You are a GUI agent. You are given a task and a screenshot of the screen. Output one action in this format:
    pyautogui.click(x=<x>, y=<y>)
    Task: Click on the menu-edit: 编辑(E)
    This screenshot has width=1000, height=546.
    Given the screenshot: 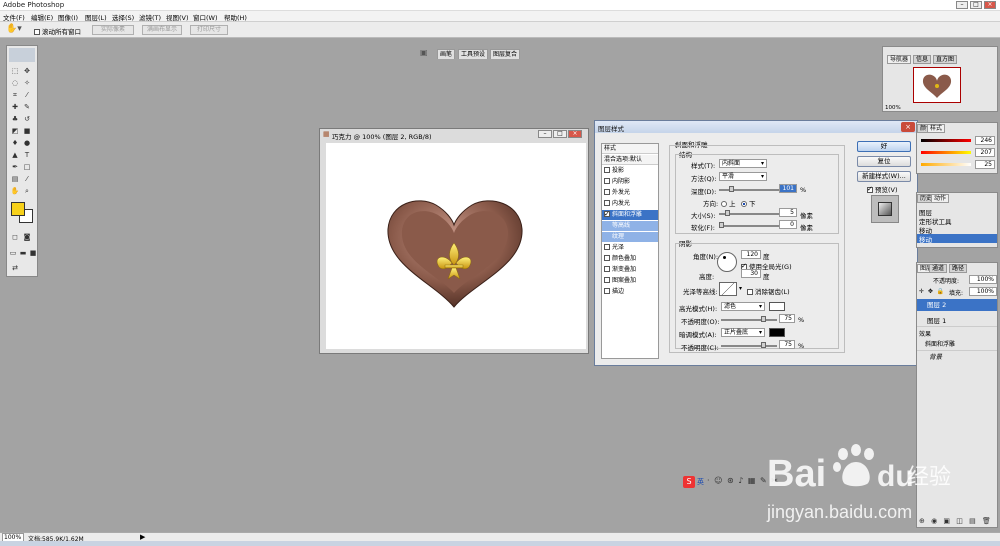 What is the action you would take?
    pyautogui.click(x=42, y=17)
    